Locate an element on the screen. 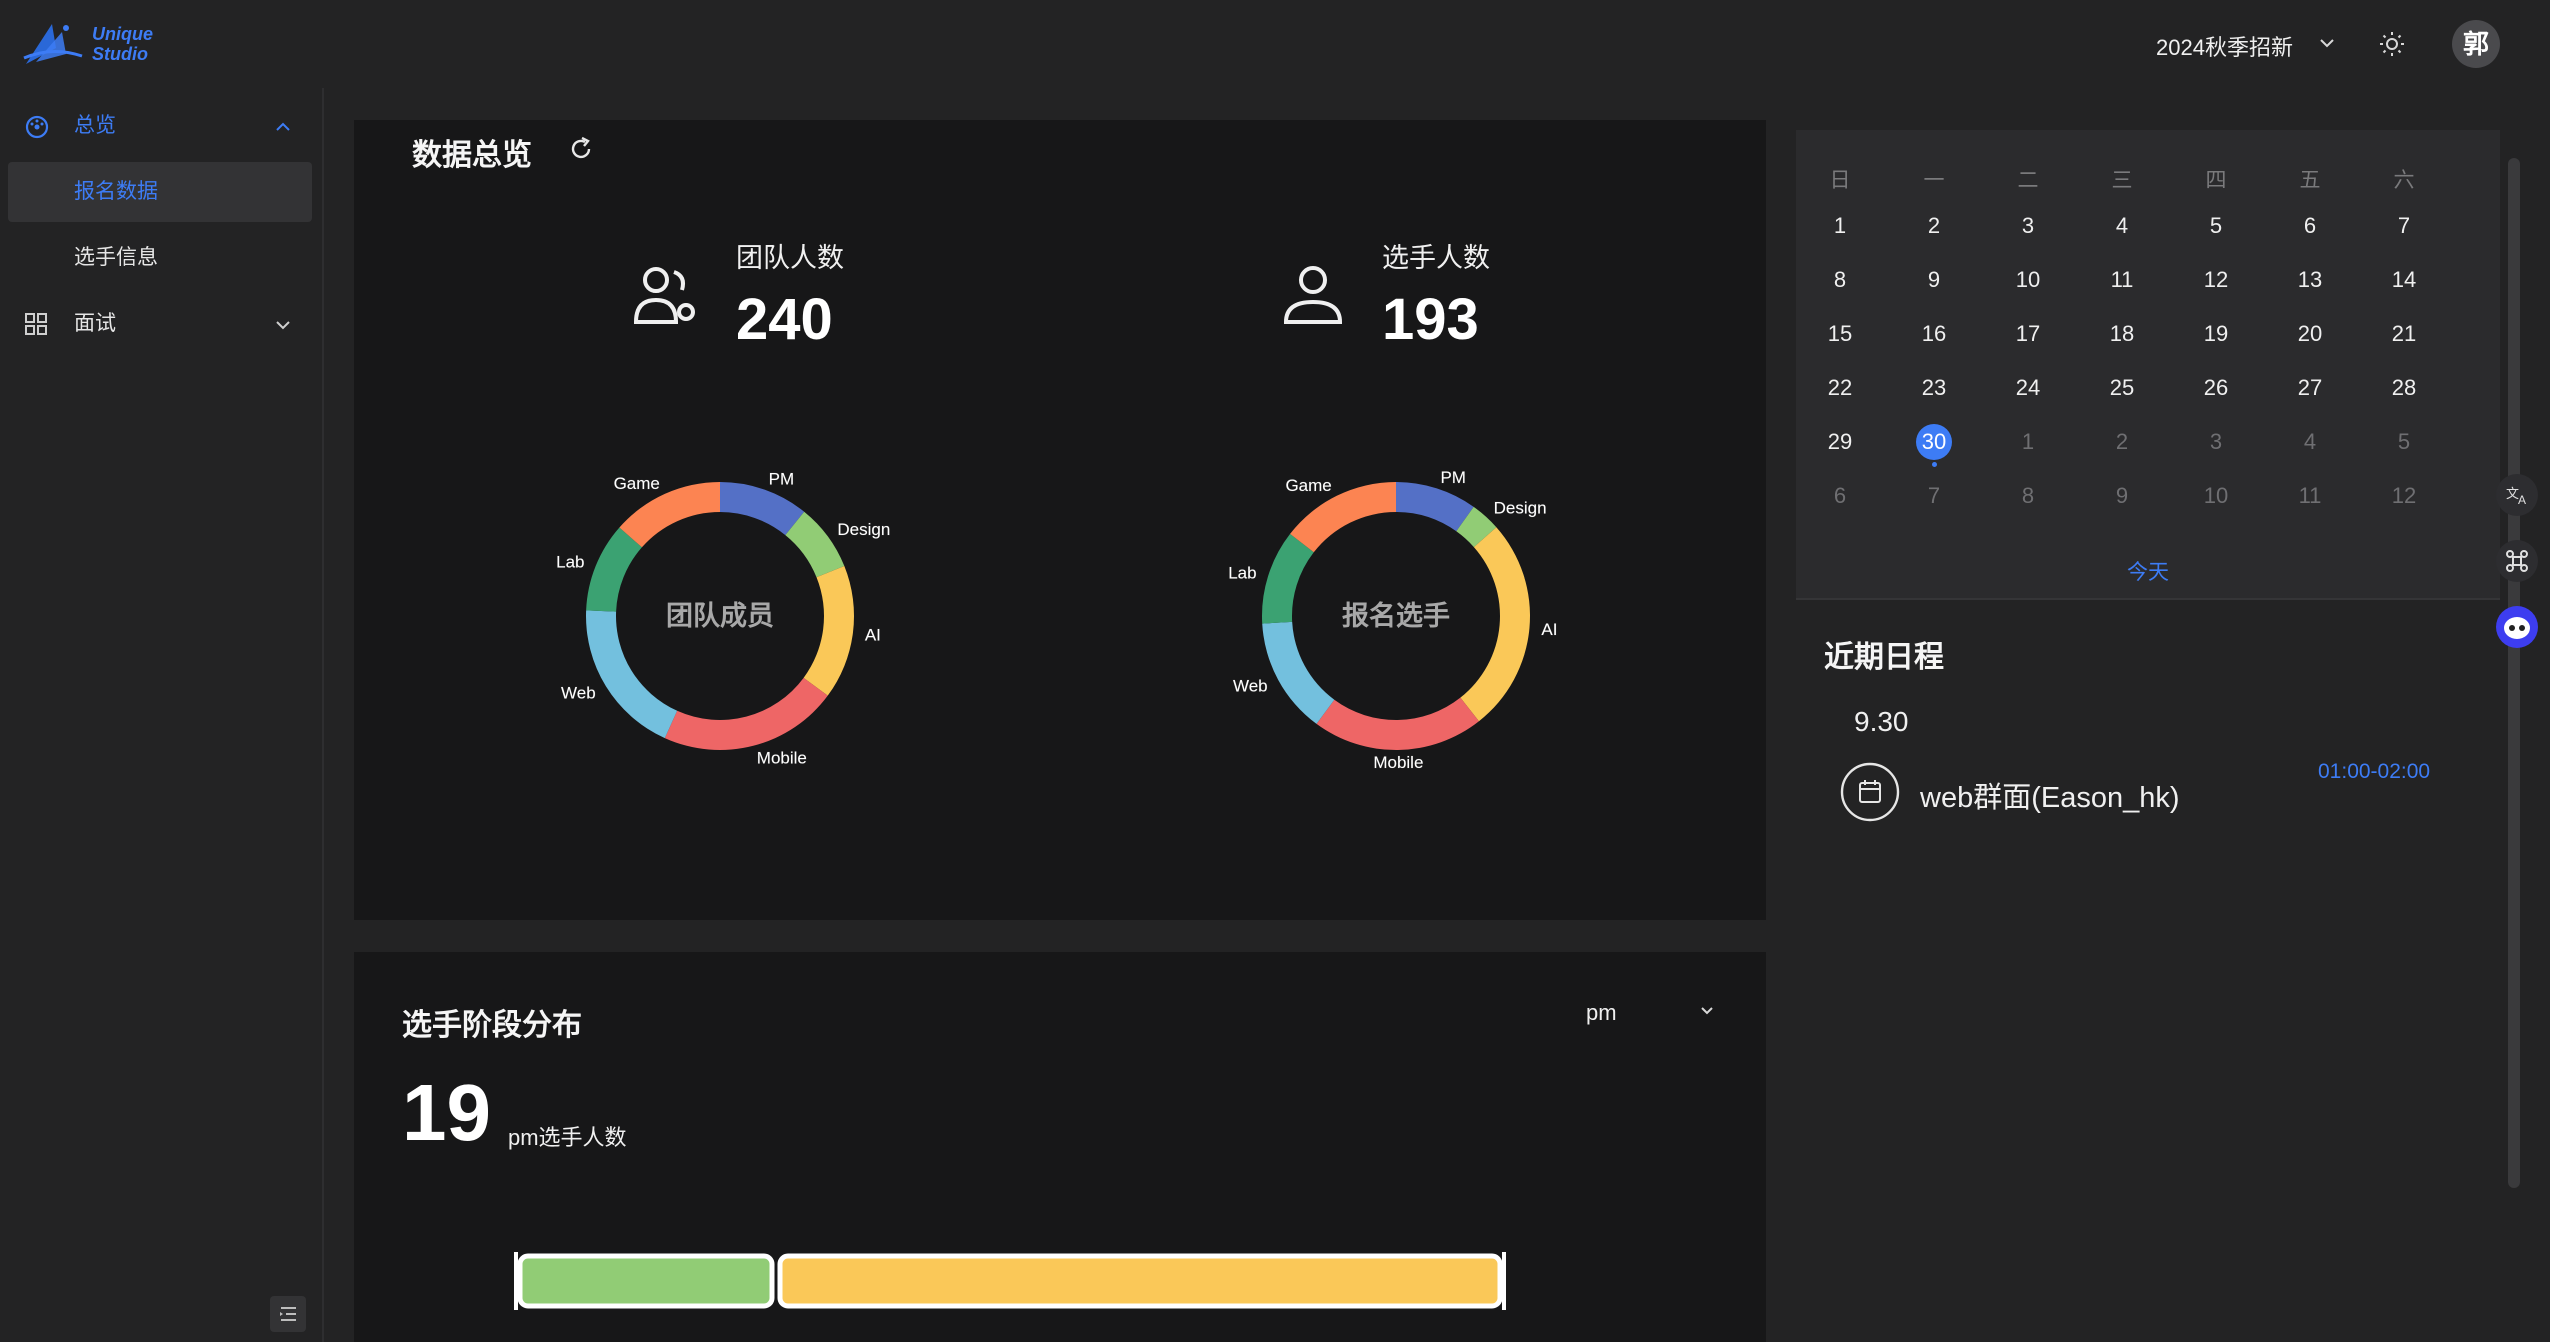 The width and height of the screenshot is (2550, 1342). calendar-day: 18 is located at coordinates (2122, 334).